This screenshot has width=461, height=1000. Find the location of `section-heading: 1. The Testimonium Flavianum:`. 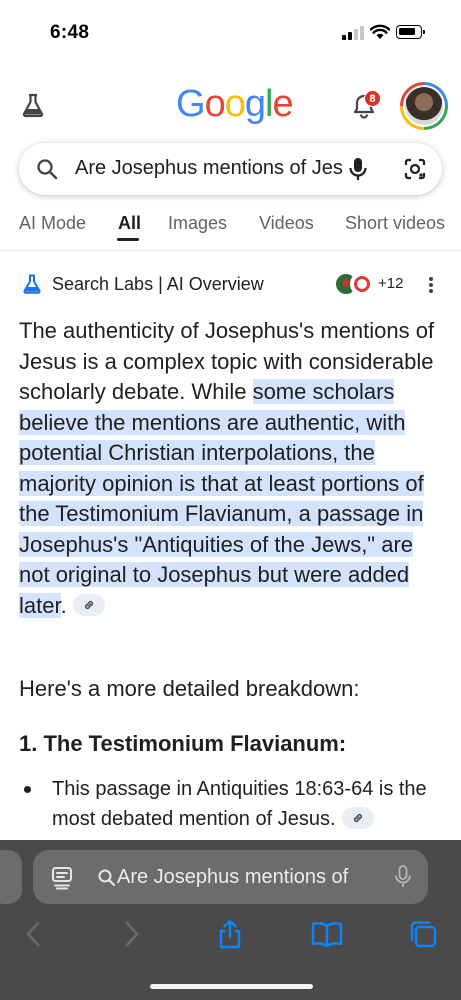

section-heading: 1. The Testimonium Flavianum: is located at coordinates (183, 743).